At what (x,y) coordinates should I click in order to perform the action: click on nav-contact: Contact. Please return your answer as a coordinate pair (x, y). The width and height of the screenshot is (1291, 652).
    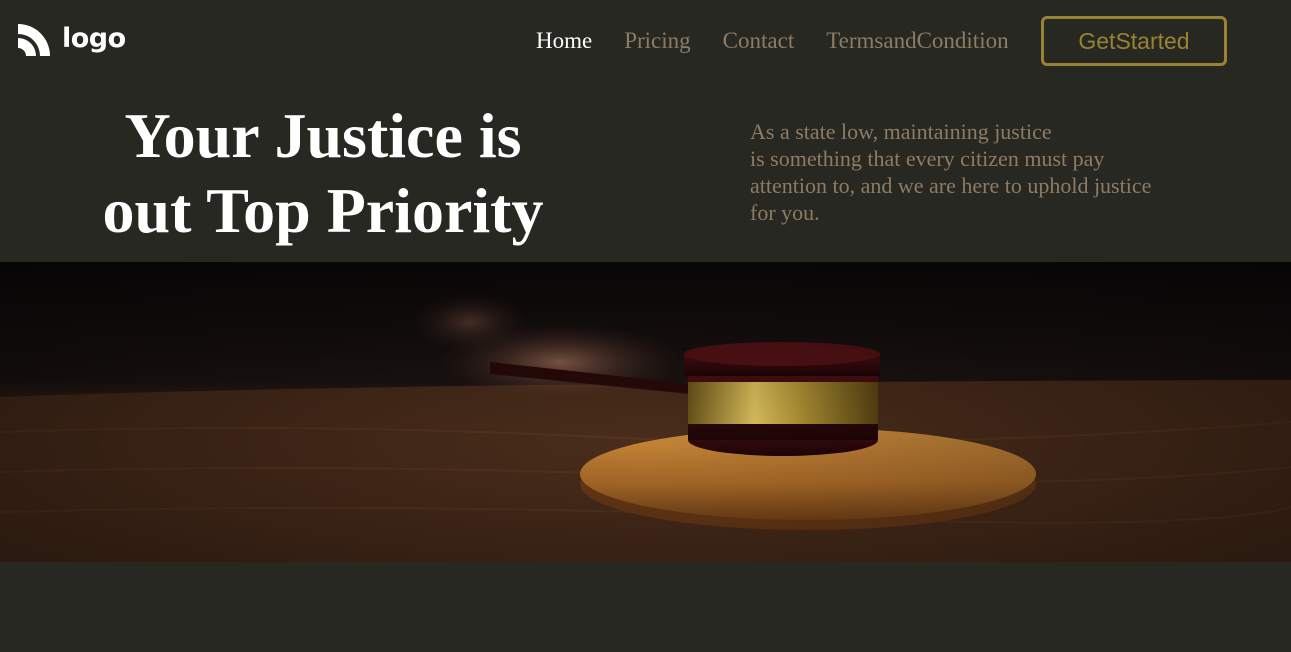
    Looking at the image, I should click on (759, 41).